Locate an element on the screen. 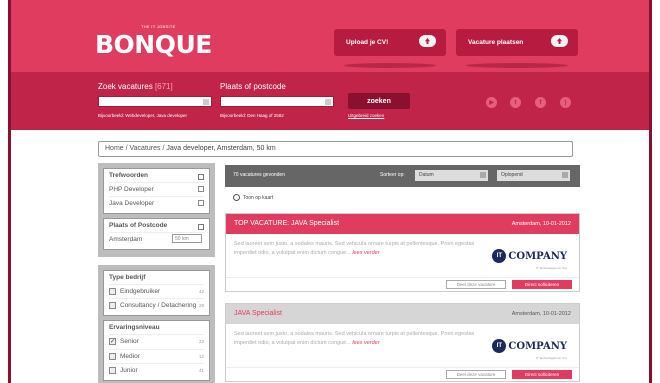 The height and width of the screenshot is (383, 660). vacature-plaatsen-label: Vacature plaatsen is located at coordinates (496, 42).